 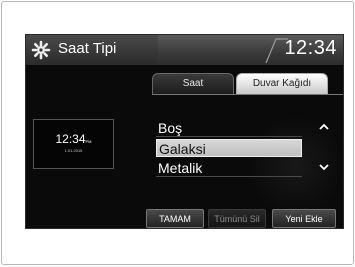 What do you see at coordinates (41, 50) in the screenshot?
I see `gear-icon` at bounding box center [41, 50].